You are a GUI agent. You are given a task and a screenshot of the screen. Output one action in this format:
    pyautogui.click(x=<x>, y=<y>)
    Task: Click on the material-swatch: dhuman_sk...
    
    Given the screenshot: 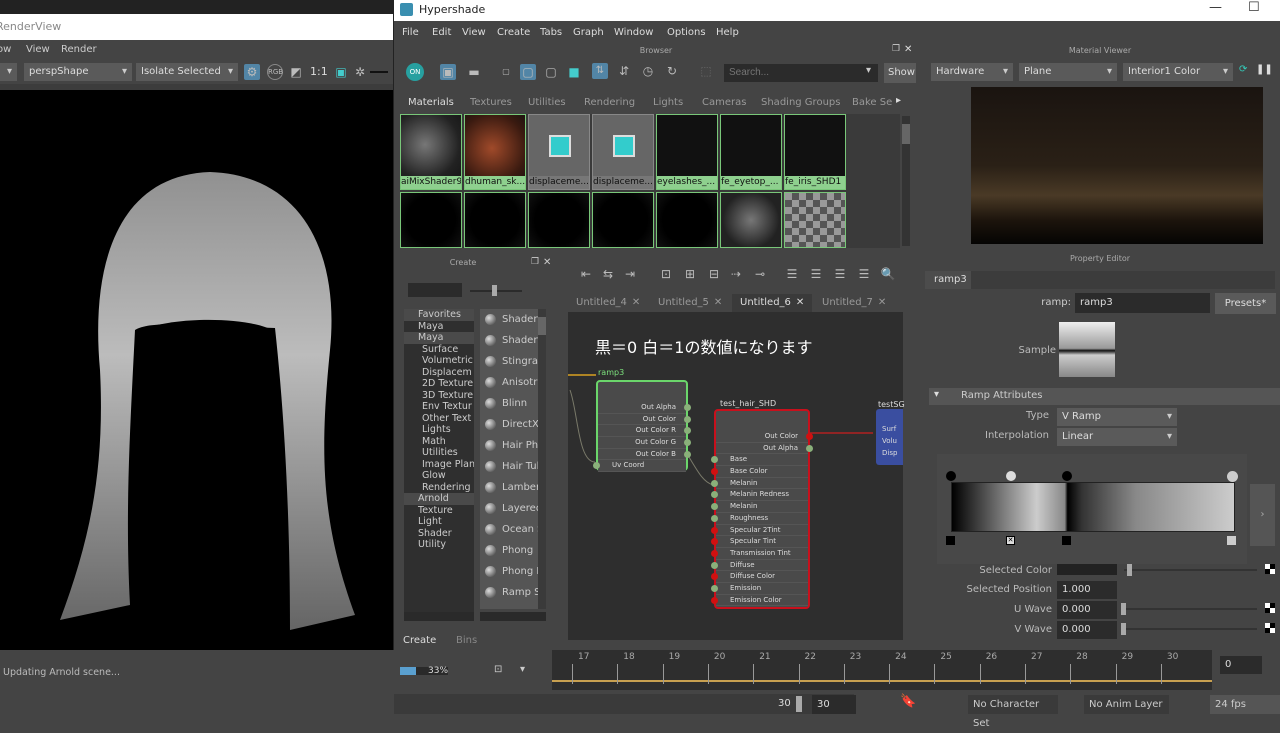 What is the action you would take?
    pyautogui.click(x=495, y=152)
    